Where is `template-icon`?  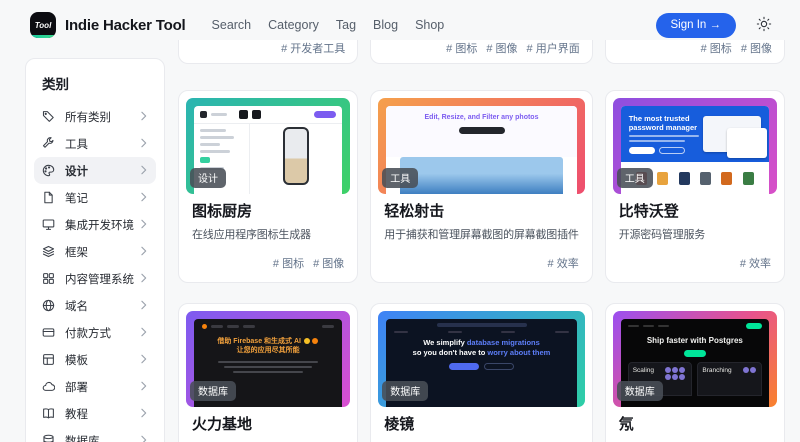
template-icon is located at coordinates (48, 359).